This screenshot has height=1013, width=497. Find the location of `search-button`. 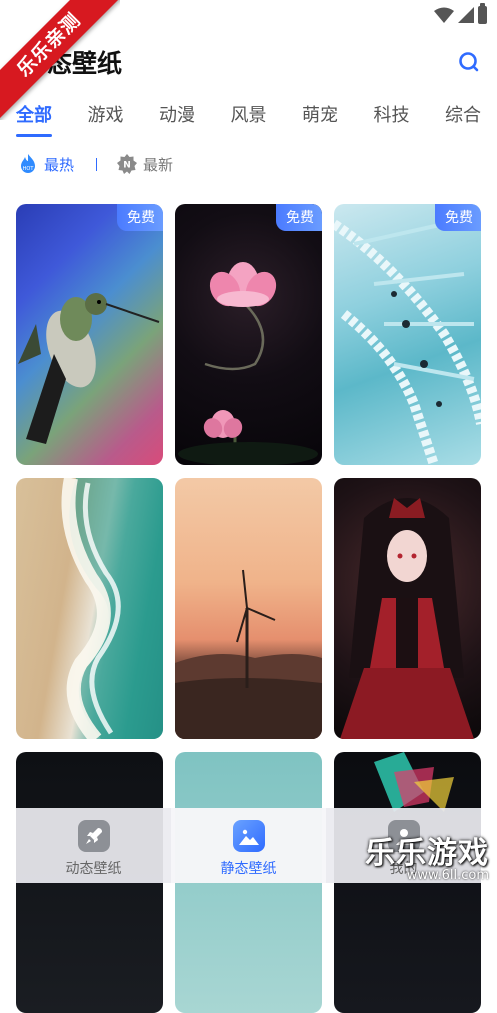

search-button is located at coordinates (469, 62).